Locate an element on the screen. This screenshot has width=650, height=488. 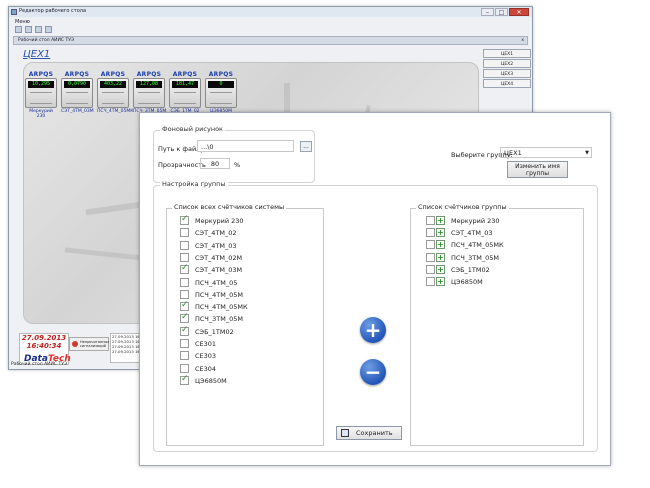
meter-label: ПСЧ_4ТМ_05М is located at coordinates (219, 294).